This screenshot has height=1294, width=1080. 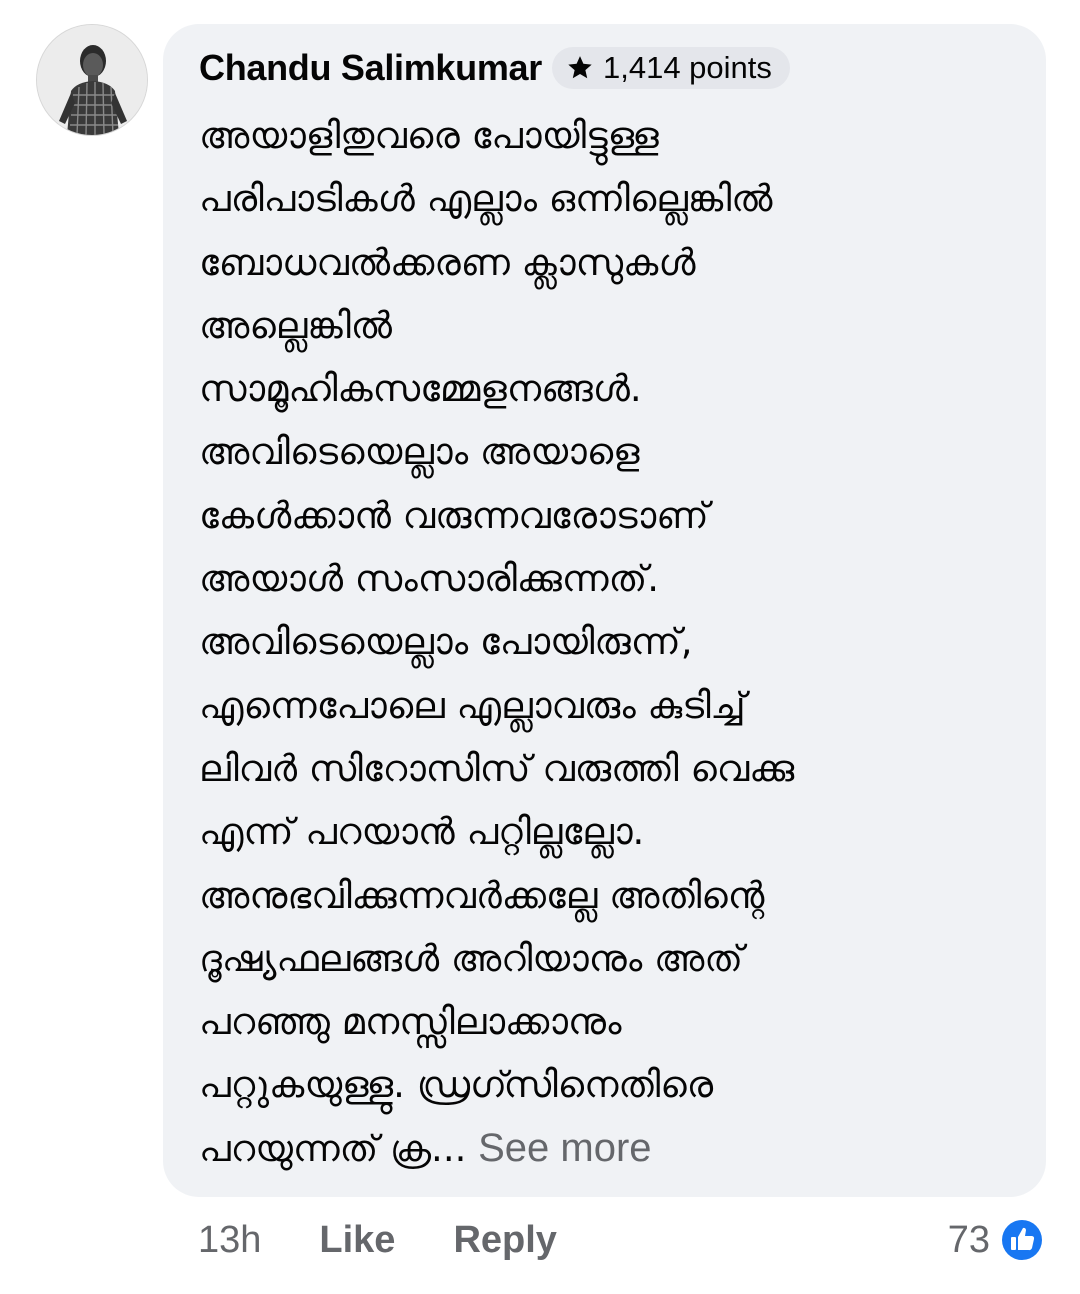 I want to click on reply-button: Reply, so click(x=504, y=1240).